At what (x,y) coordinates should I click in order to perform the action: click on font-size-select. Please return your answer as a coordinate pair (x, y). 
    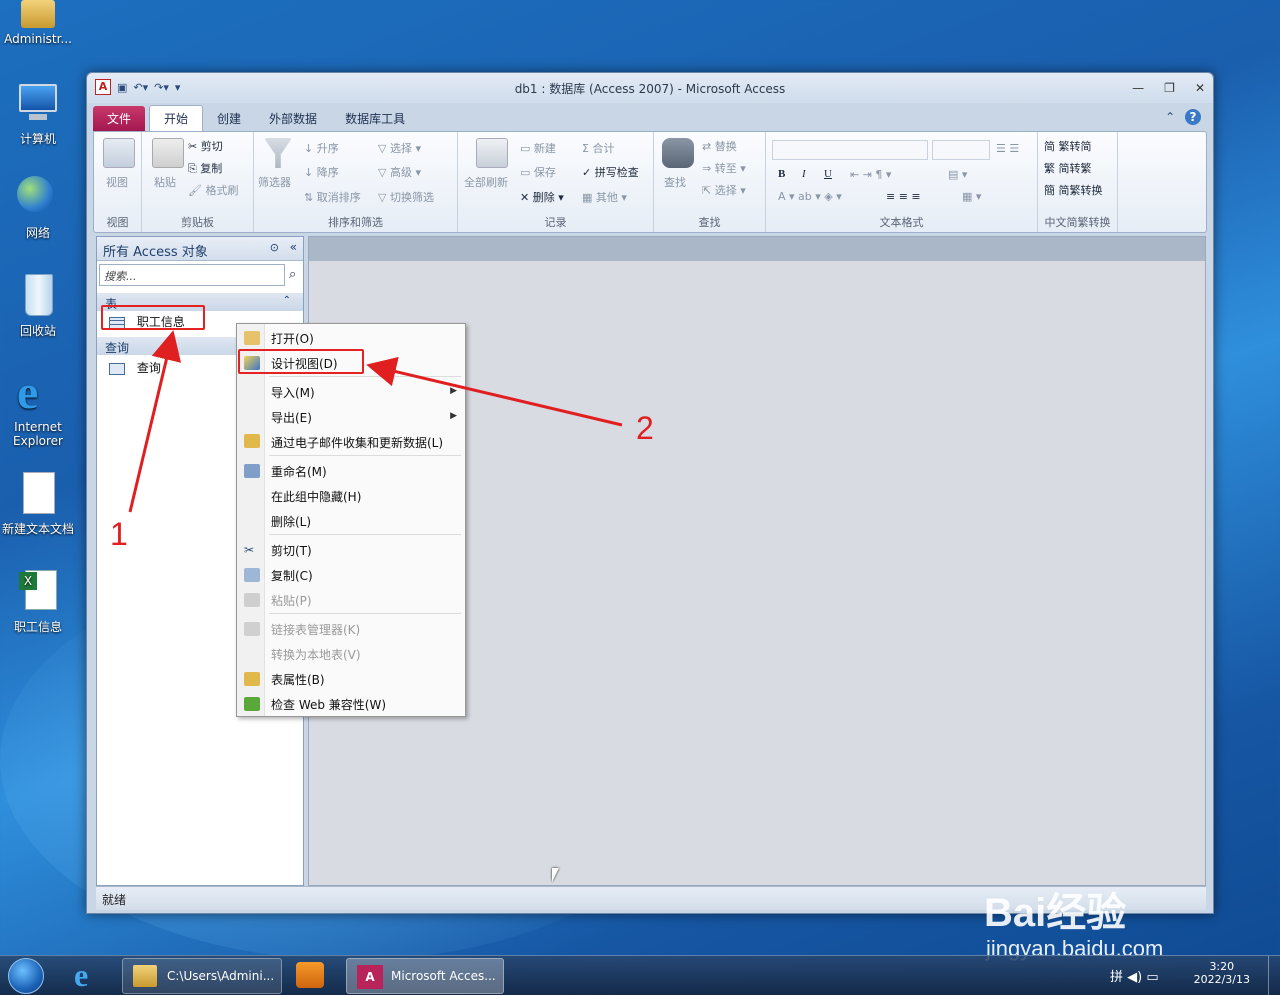
    Looking at the image, I should click on (961, 150).